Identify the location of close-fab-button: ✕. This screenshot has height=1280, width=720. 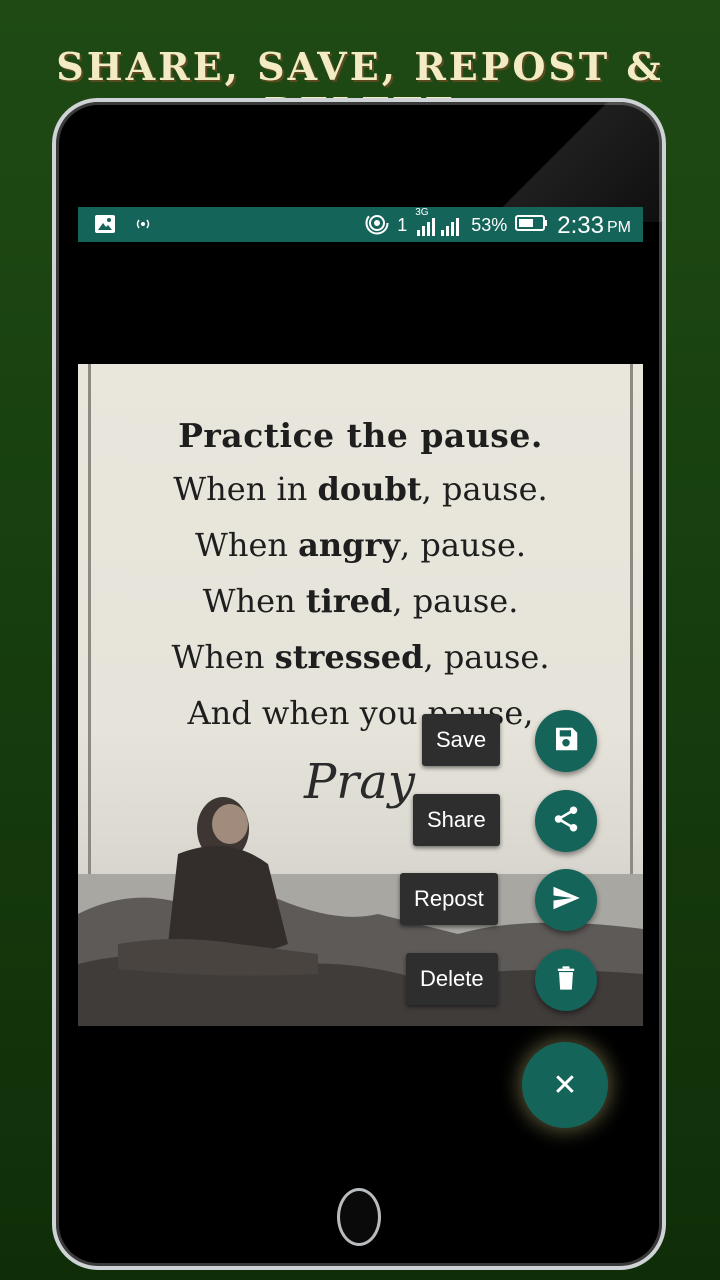
(565, 1085).